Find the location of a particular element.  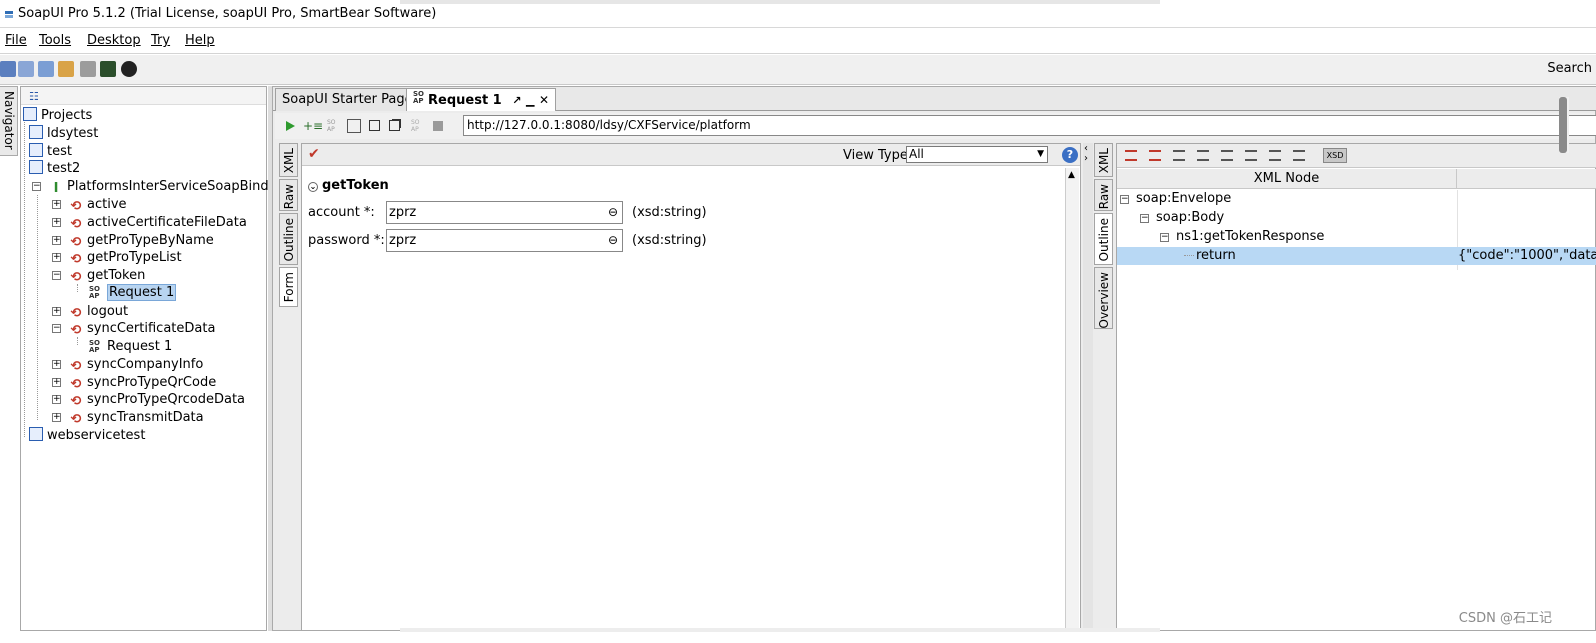

tree-operation-synccertificatedata: ⟲ syncCertificateData is located at coordinates (142, 329).